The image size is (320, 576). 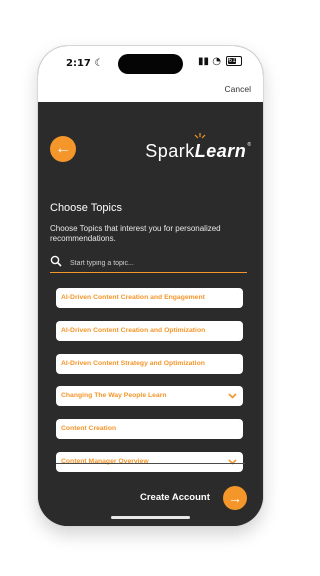 What do you see at coordinates (149, 429) in the screenshot?
I see `topic-item: Content Creation` at bounding box center [149, 429].